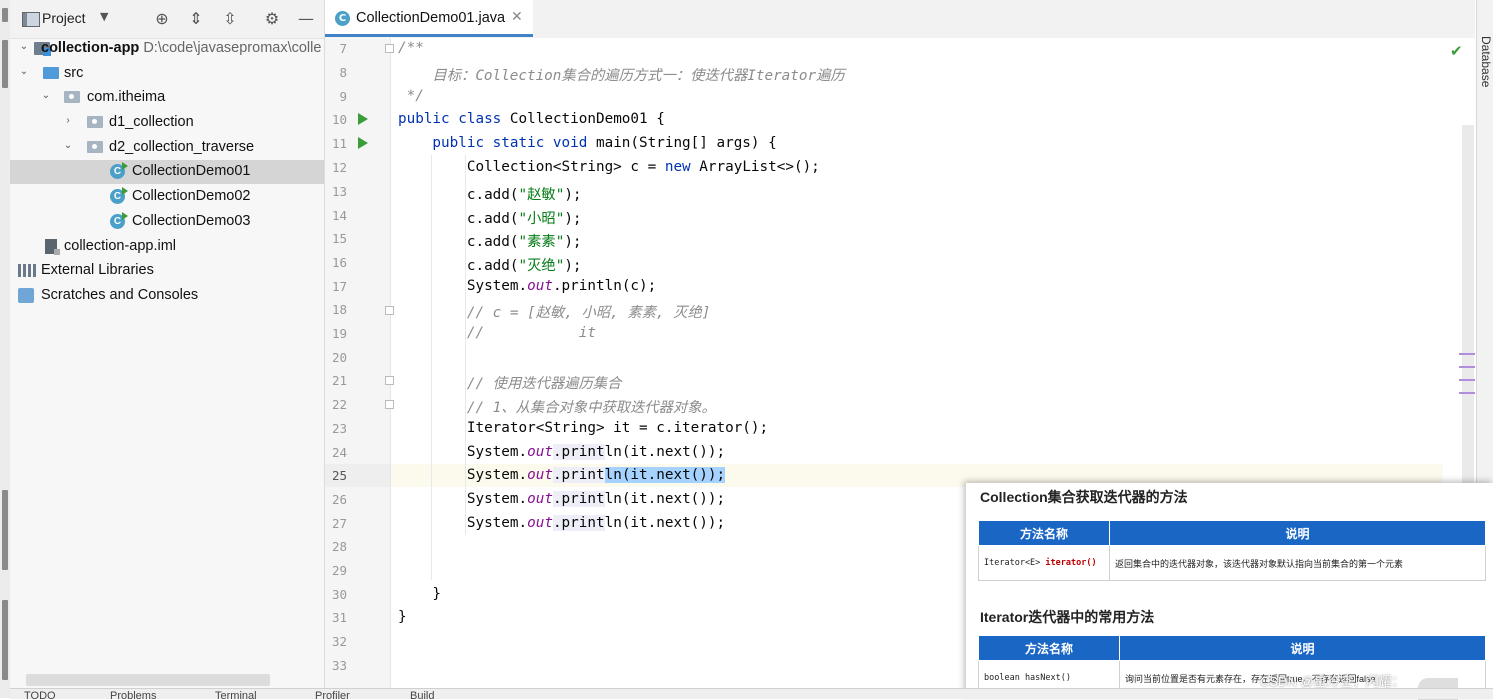  What do you see at coordinates (74, 73) in the screenshot?
I see `tree-item-label: src` at bounding box center [74, 73].